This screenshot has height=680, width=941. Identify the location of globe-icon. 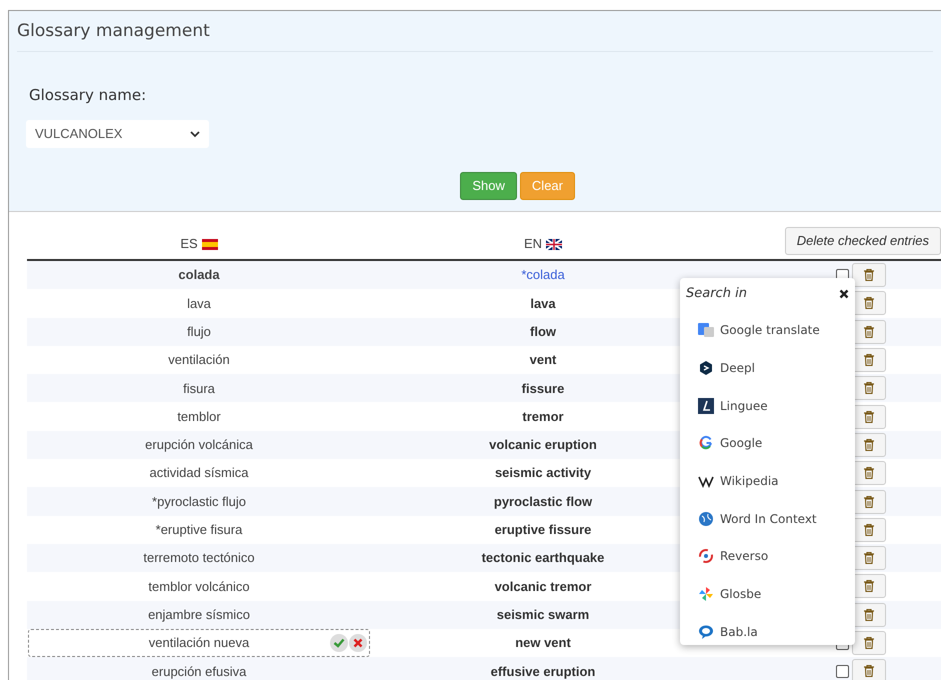
(706, 518).